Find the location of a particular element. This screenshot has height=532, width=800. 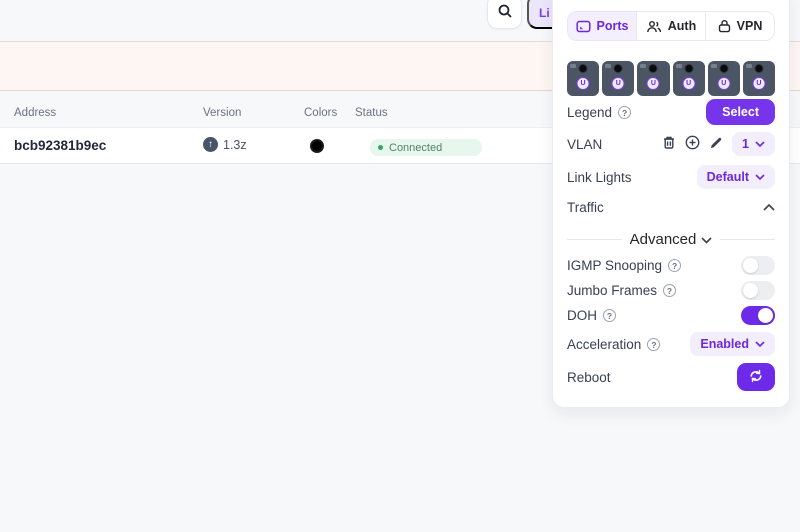

search-button is located at coordinates (504, 14).